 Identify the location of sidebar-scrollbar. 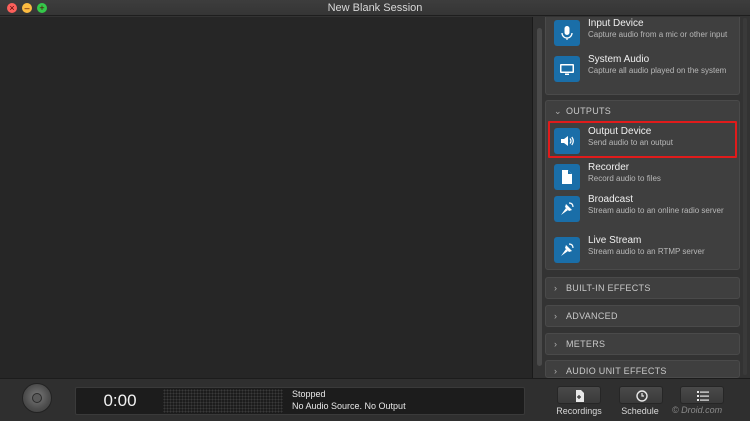
(745, 196).